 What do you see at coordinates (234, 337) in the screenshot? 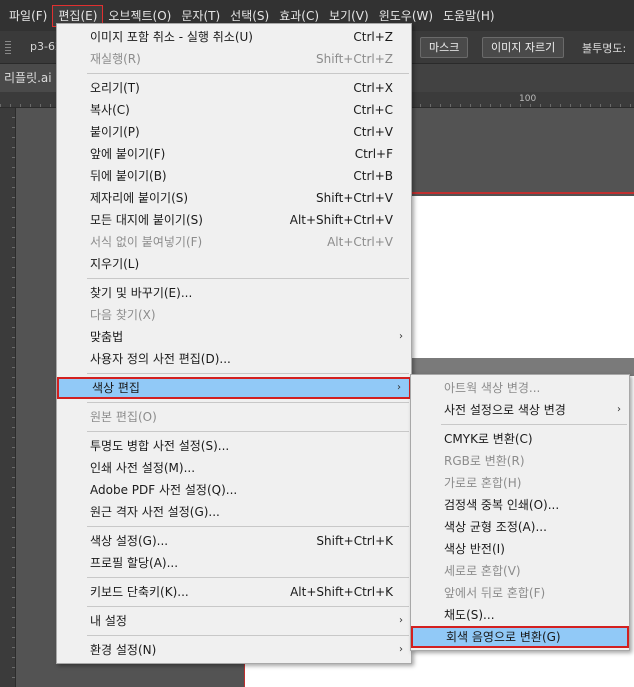
I see `menu-item-맞춤법: 맞춤법 ›` at bounding box center [234, 337].